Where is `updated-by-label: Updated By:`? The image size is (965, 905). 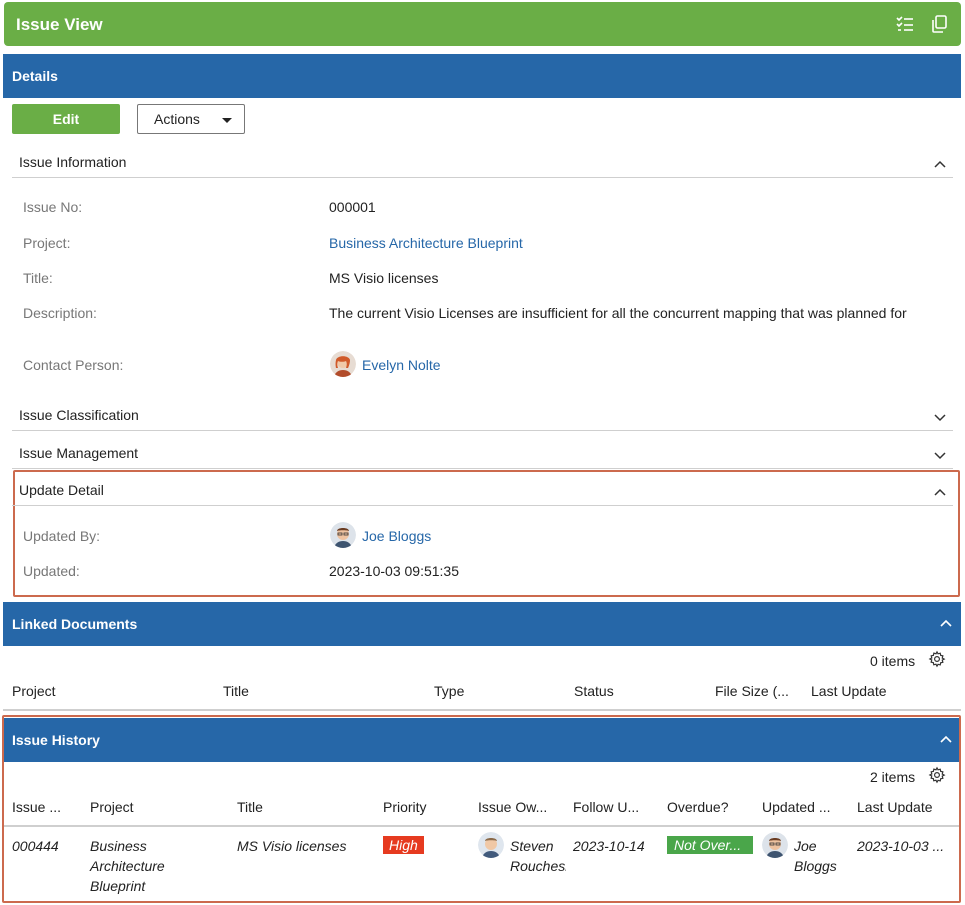 updated-by-label: Updated By: is located at coordinates (62, 536).